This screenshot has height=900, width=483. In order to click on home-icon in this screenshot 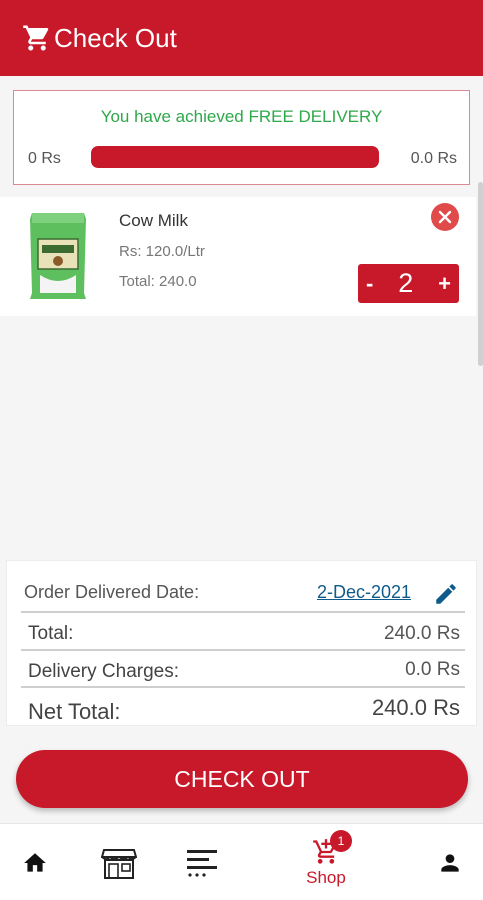, I will do `click(35, 862)`.